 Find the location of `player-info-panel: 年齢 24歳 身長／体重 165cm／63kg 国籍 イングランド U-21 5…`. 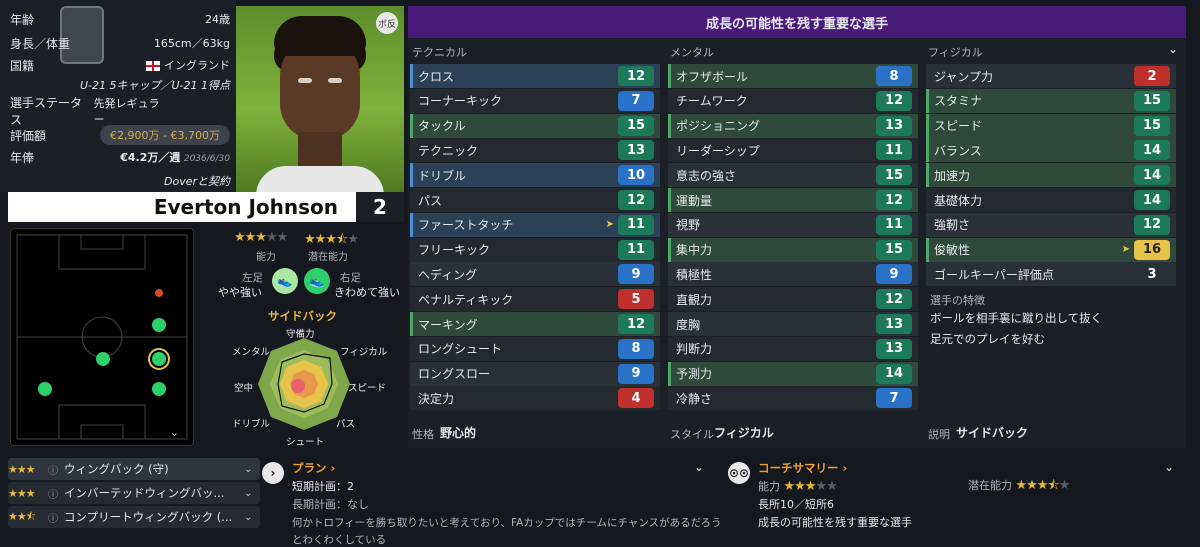

player-info-panel: 年齢 24歳 身長／体重 165cm／63kg 国籍 イングランド U-21 5… is located at coordinates (118, 96).